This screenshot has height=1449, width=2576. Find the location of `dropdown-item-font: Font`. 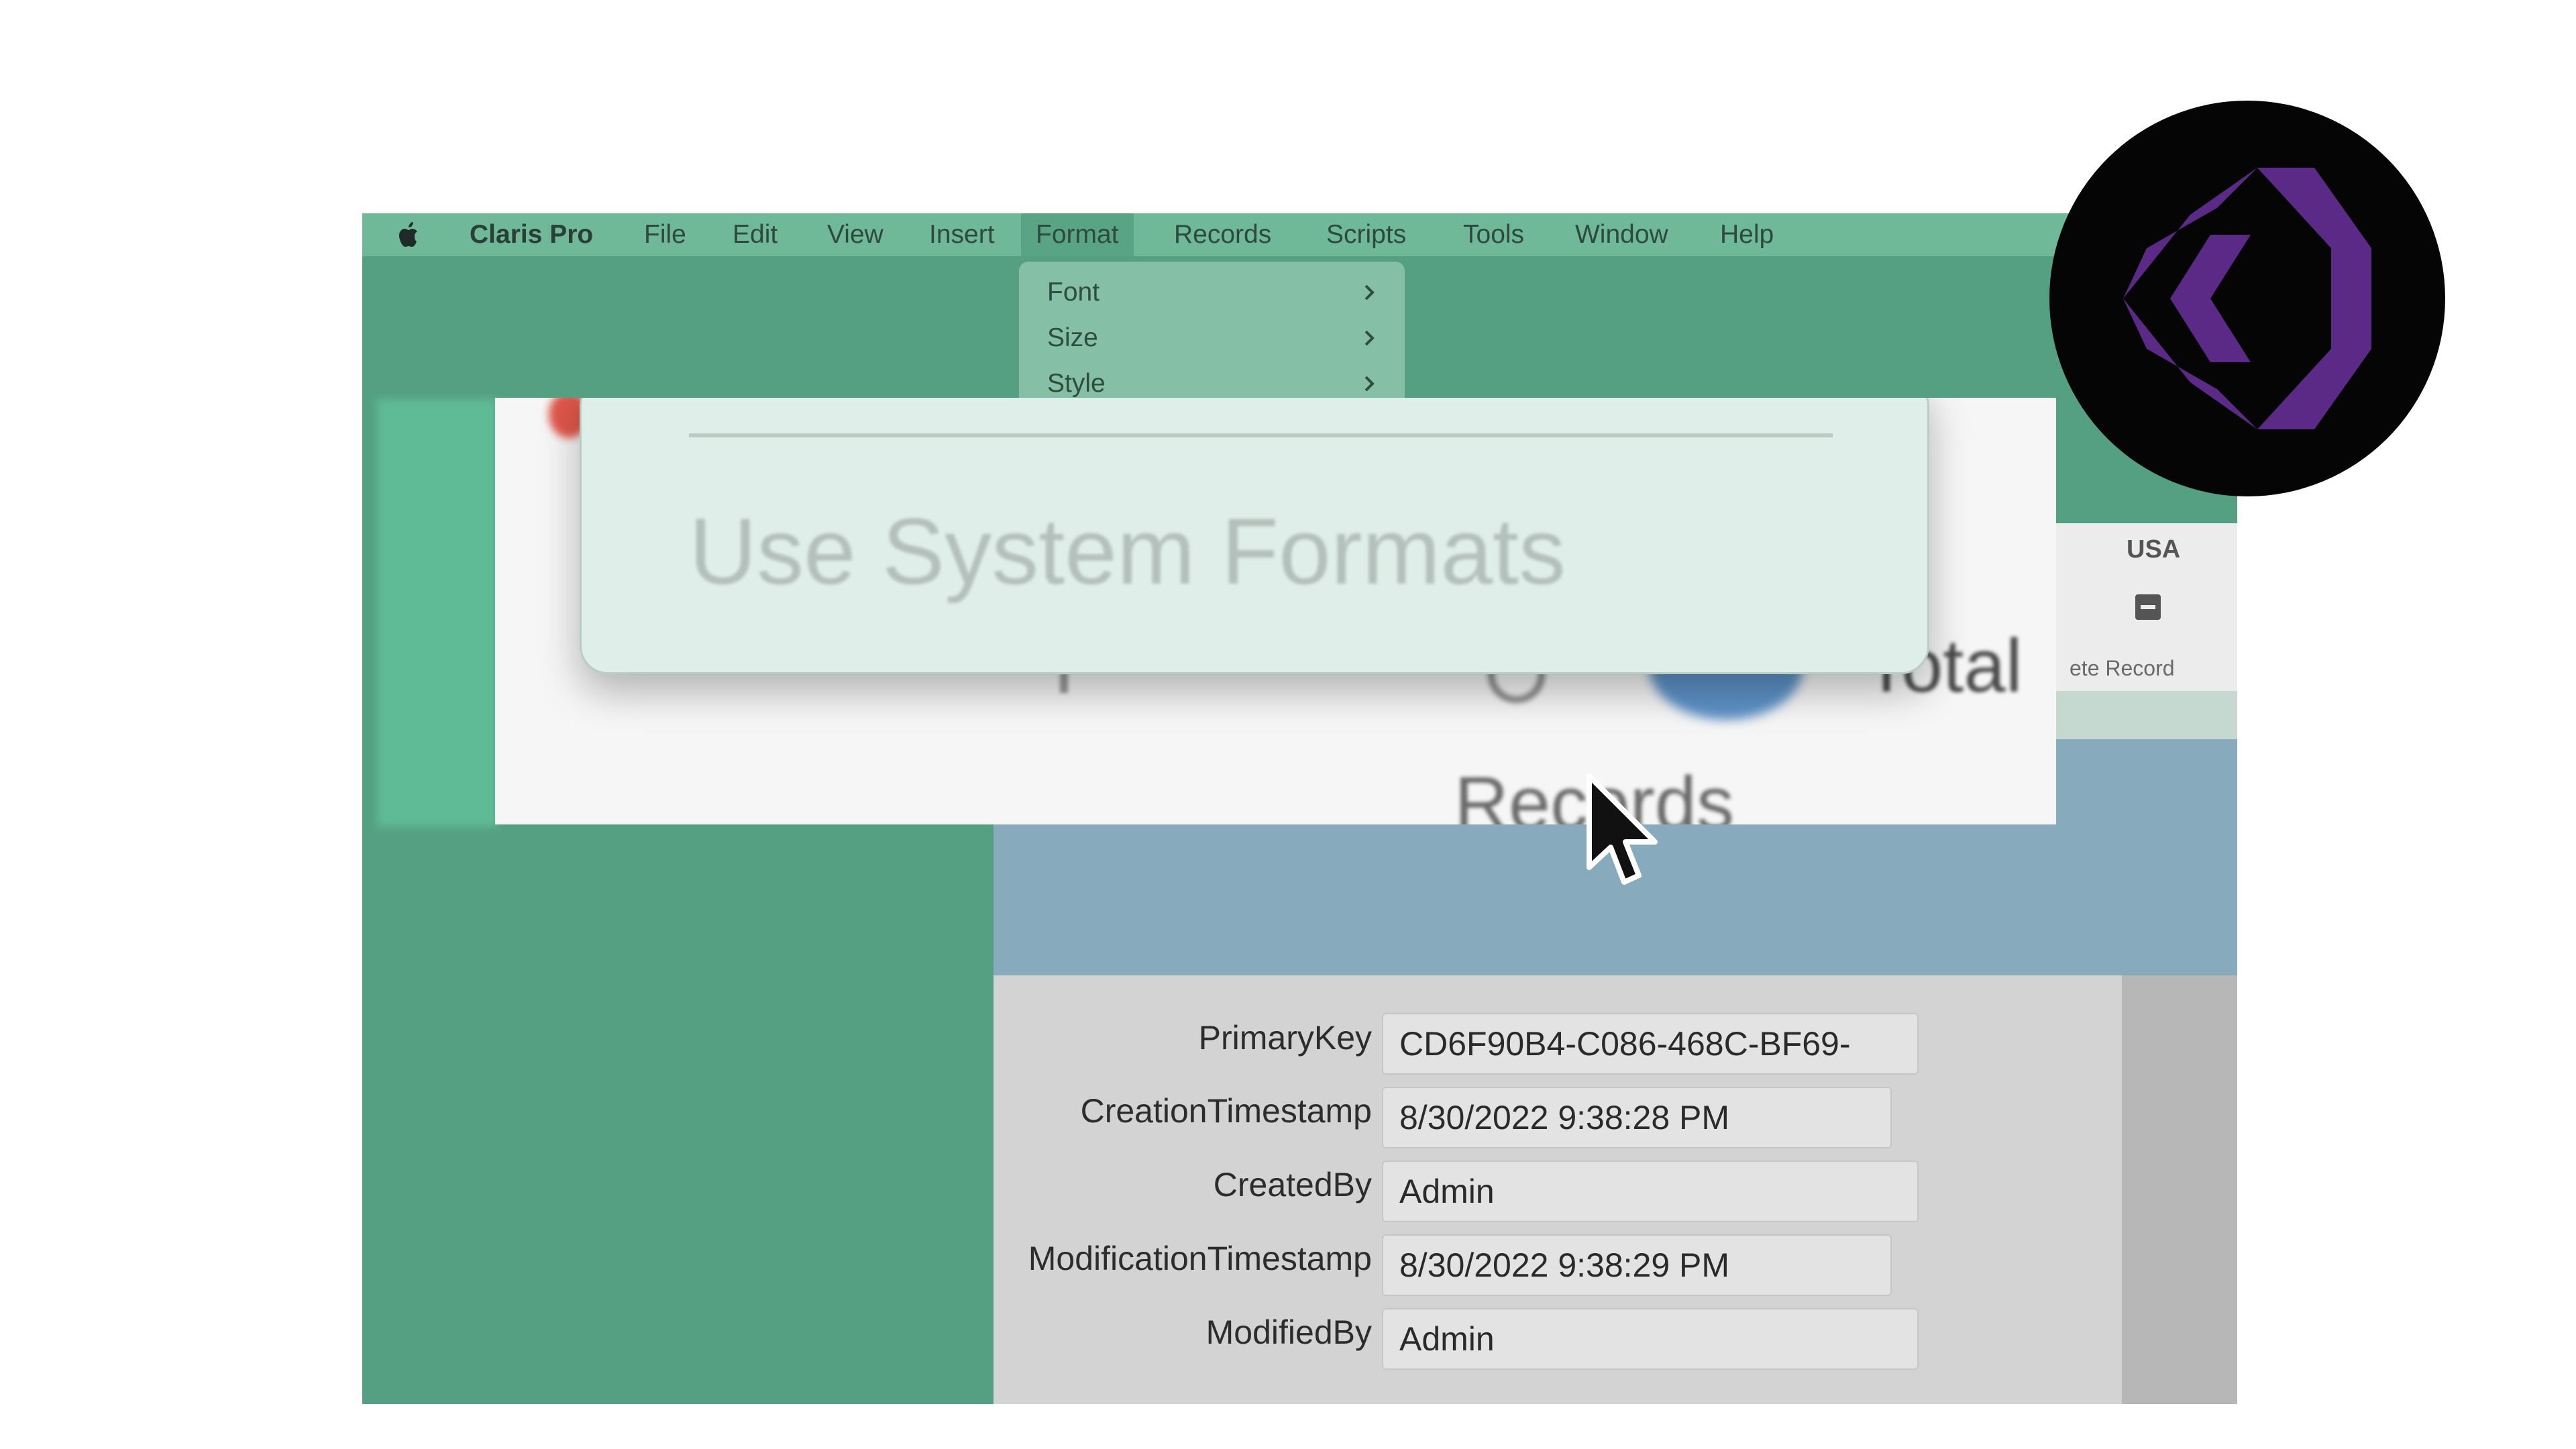

dropdown-item-font: Font is located at coordinates (1212, 292).